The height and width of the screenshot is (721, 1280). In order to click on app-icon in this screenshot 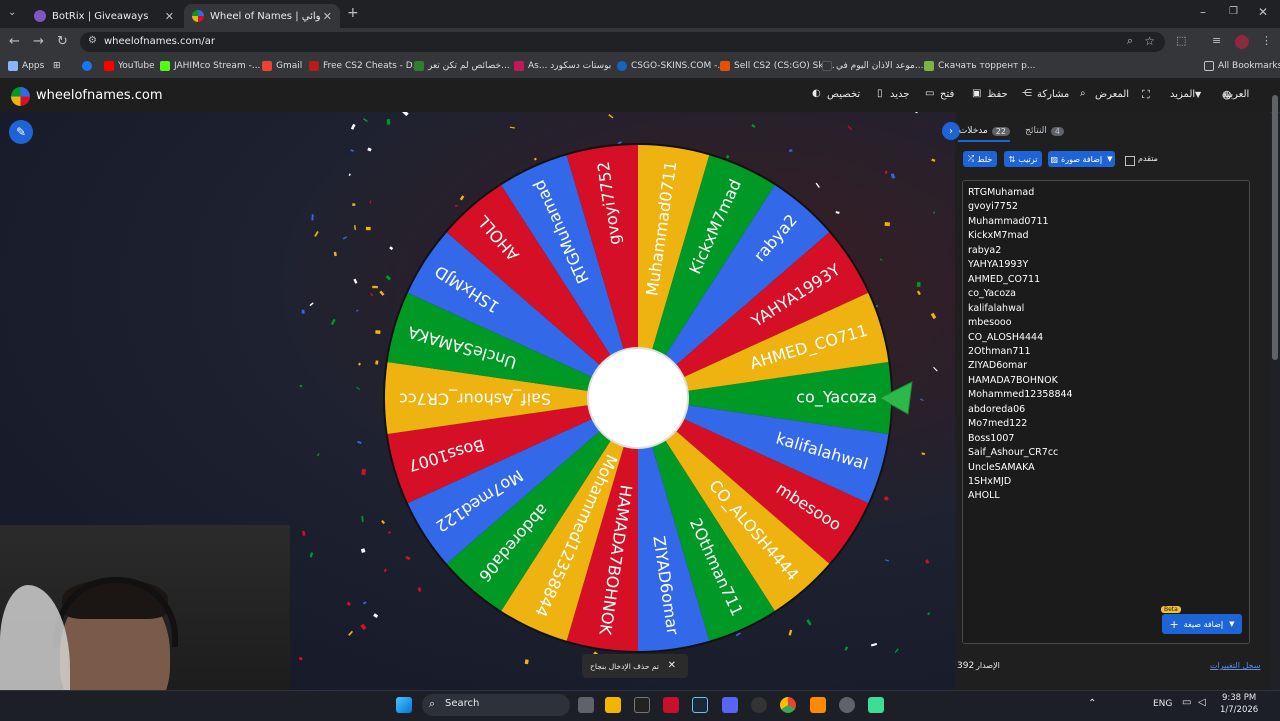, I will do `click(818, 705)`.